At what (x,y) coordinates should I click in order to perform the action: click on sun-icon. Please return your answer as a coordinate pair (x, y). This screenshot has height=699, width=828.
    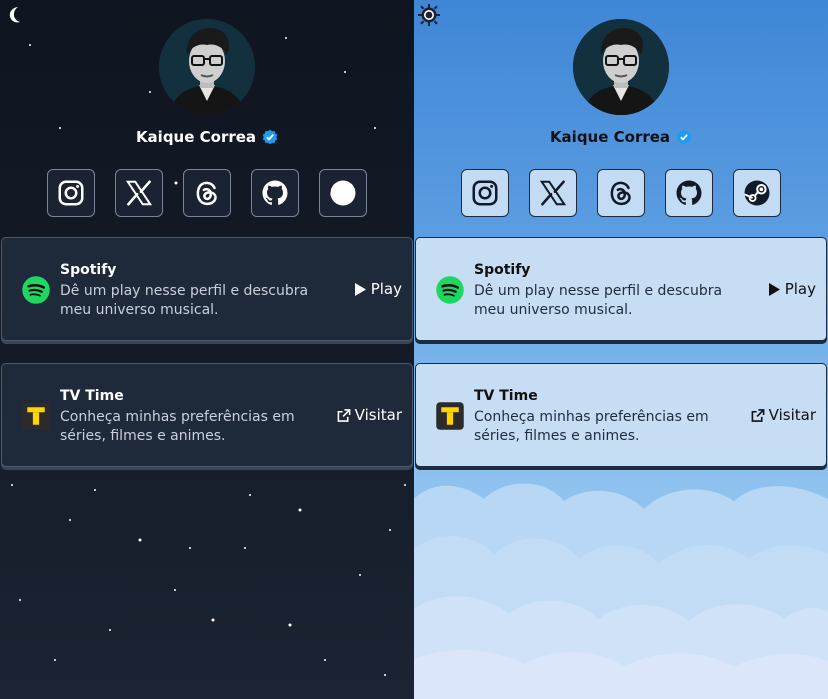
    Looking at the image, I should click on (429, 15).